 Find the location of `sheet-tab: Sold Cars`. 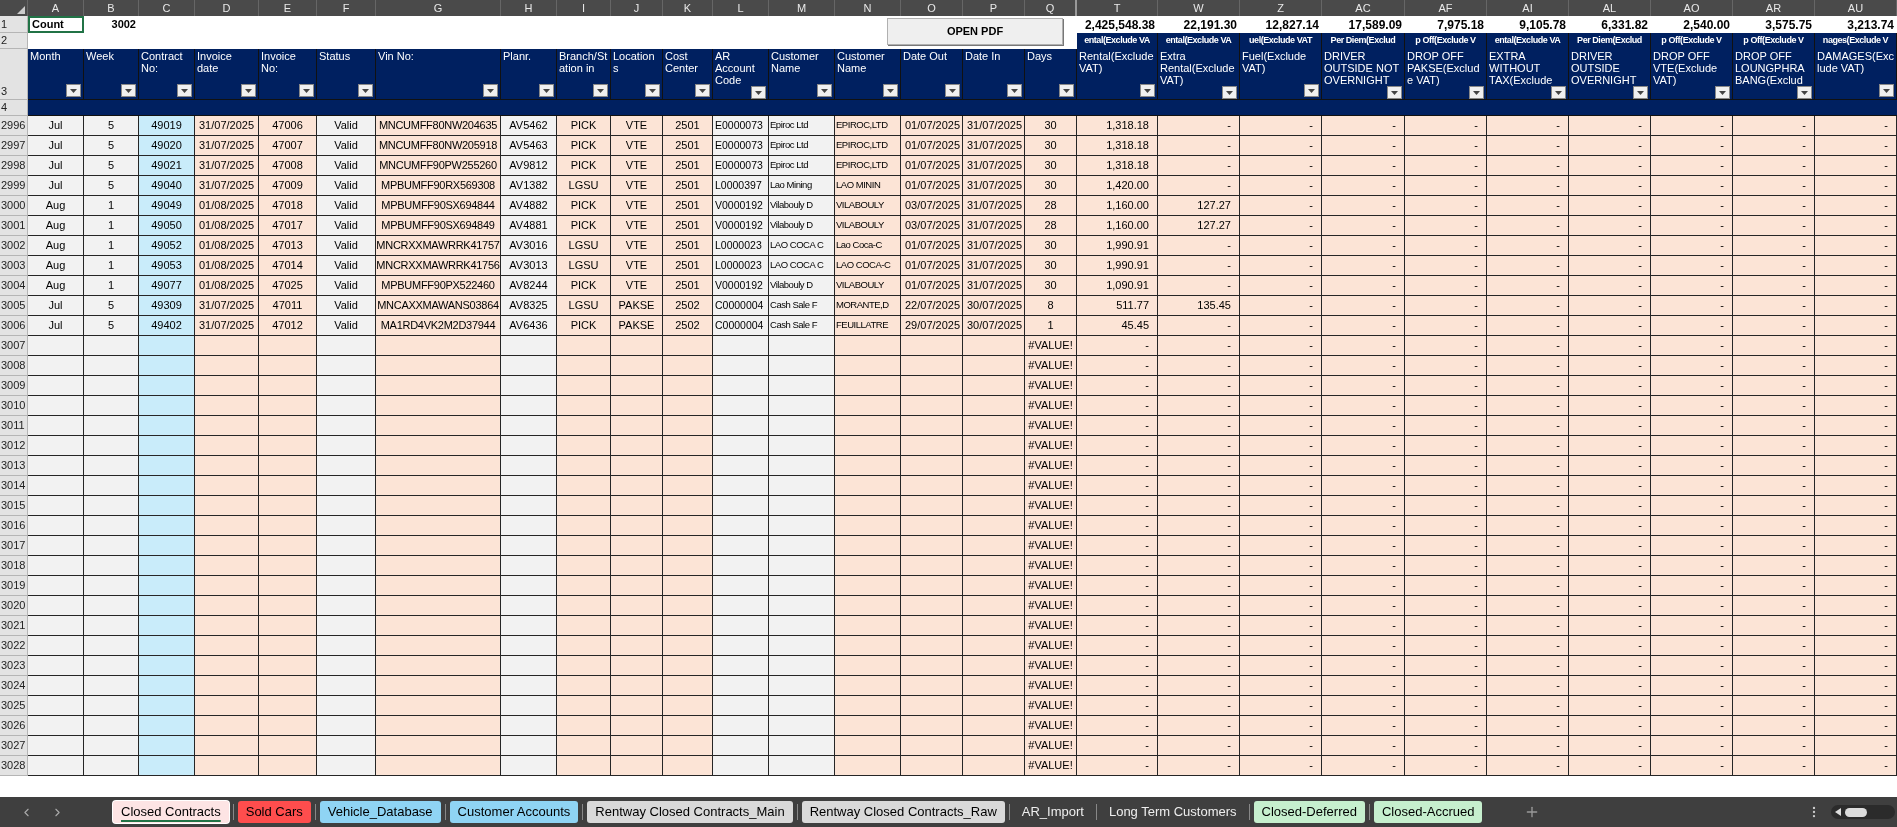

sheet-tab: Sold Cars is located at coordinates (274, 812).